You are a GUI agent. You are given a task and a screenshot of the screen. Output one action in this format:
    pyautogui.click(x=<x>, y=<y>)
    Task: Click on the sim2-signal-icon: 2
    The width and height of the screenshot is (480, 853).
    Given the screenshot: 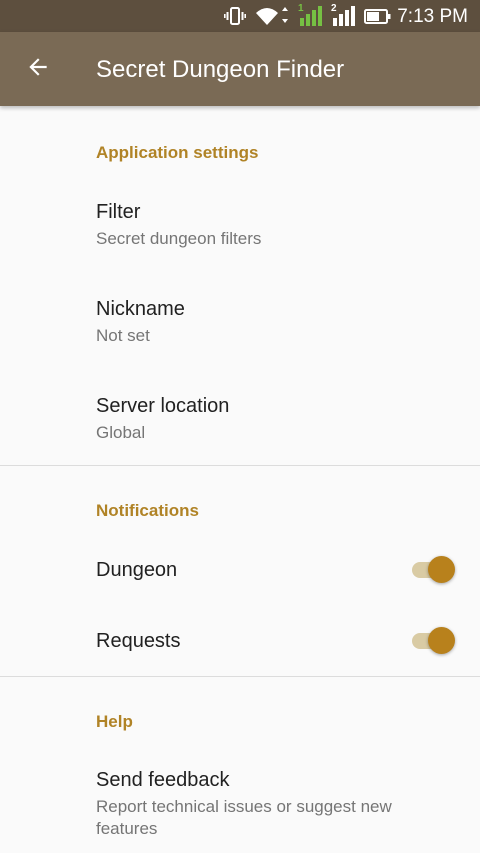 What is the action you would take?
    pyautogui.click(x=343, y=15)
    